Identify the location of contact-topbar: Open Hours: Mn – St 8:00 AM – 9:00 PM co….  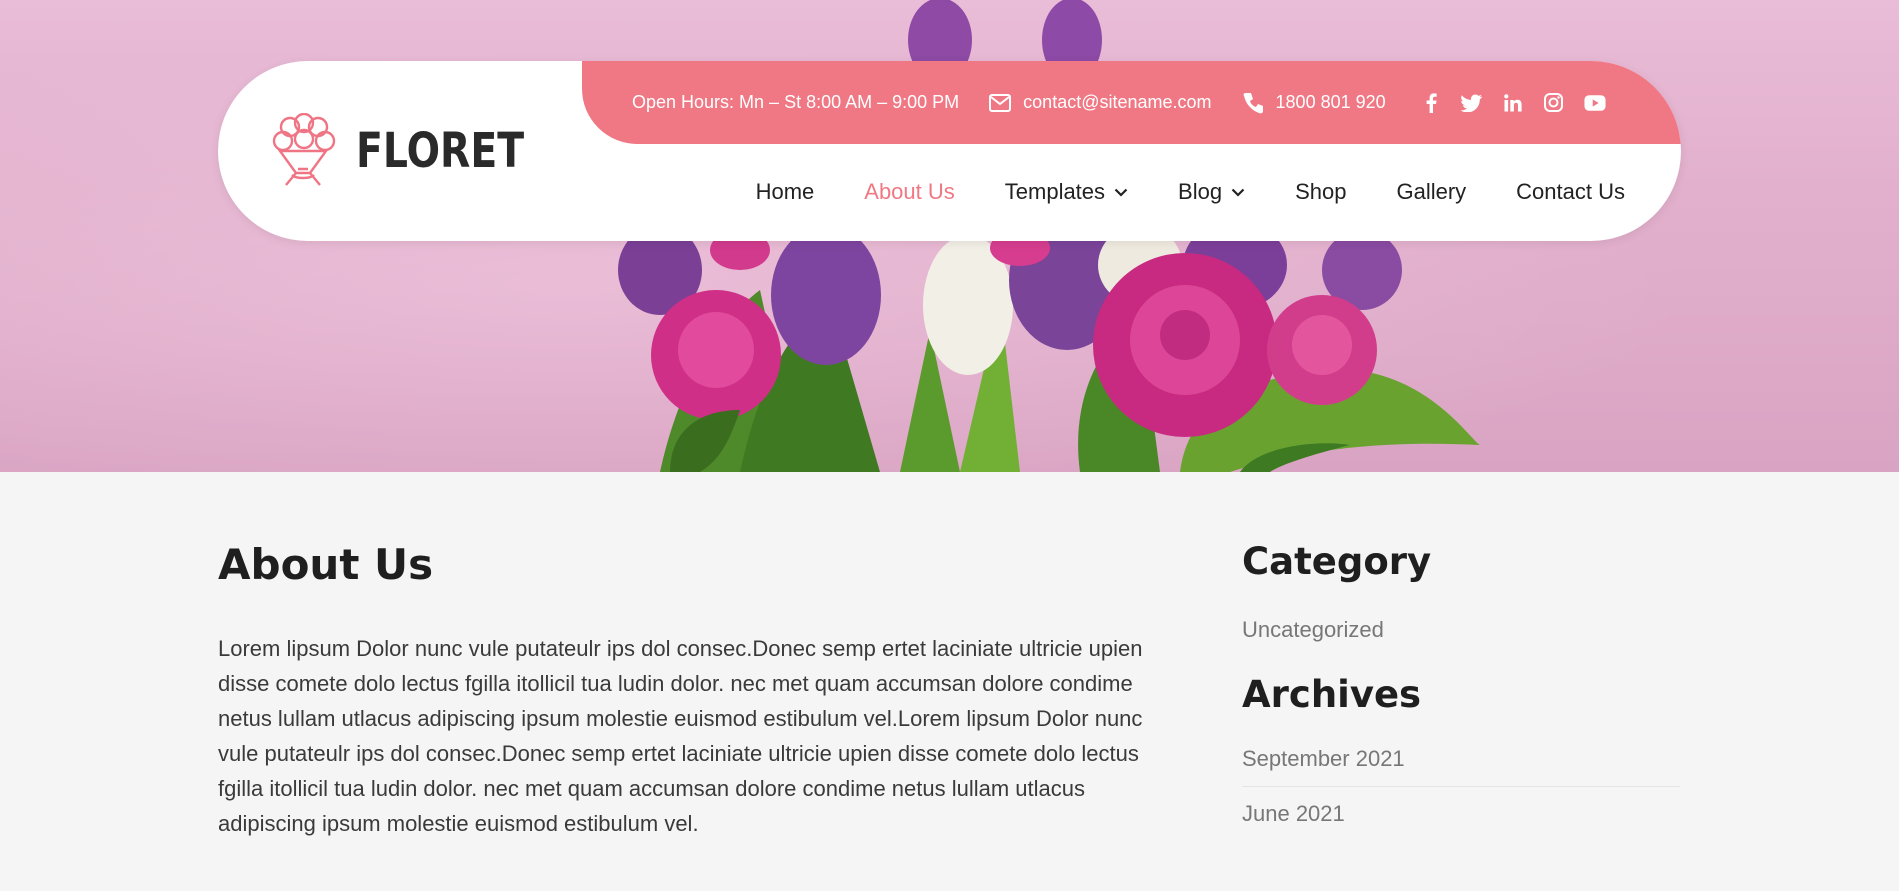
(1131, 102).